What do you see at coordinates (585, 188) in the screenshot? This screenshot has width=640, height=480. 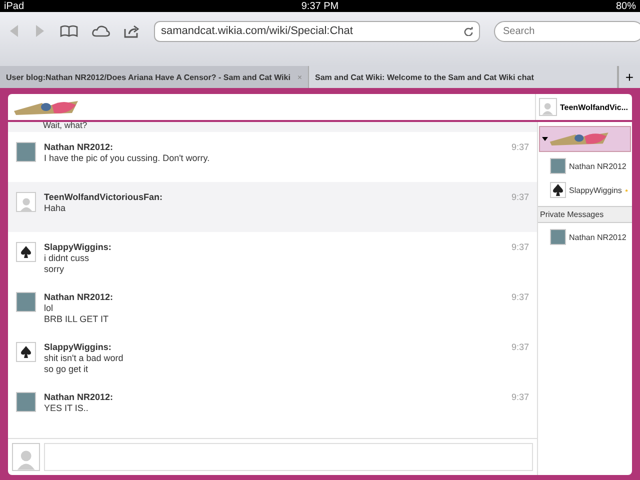 I see `user-list-item: SlappyWiggins` at bounding box center [585, 188].